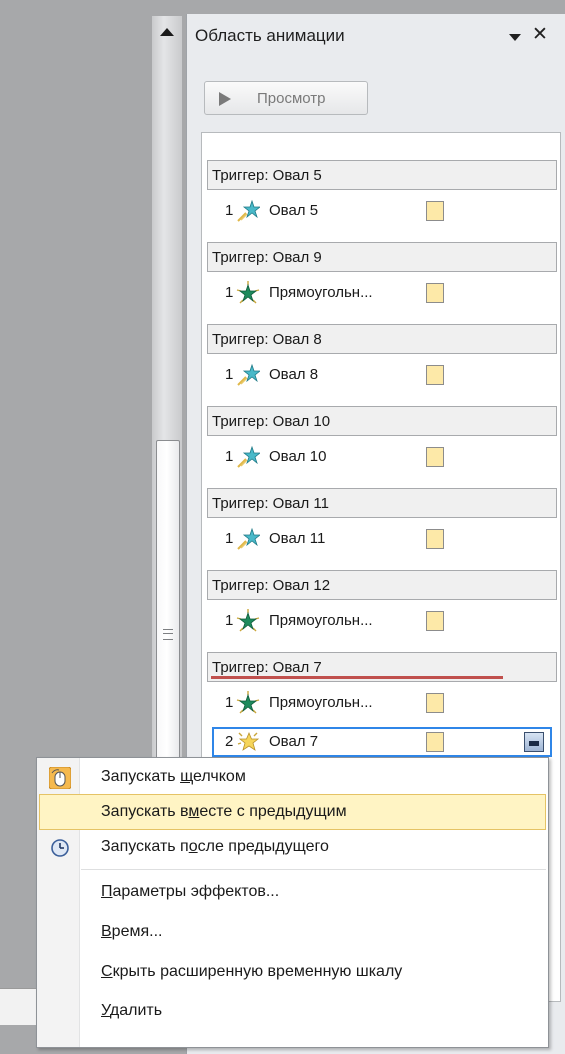 Image resolution: width=565 pixels, height=1054 pixels. Describe the element at coordinates (540, 34) in the screenshot. I see `close-icon: ✕` at that location.